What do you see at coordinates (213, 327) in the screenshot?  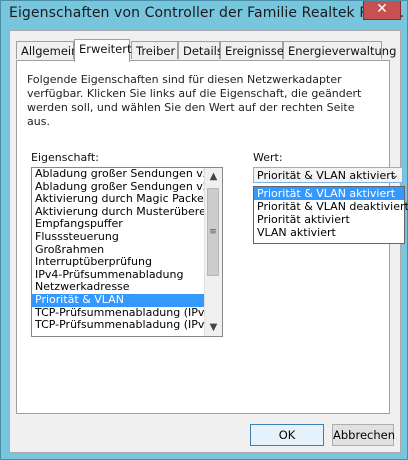 I see `scroll-down-button: ▼` at bounding box center [213, 327].